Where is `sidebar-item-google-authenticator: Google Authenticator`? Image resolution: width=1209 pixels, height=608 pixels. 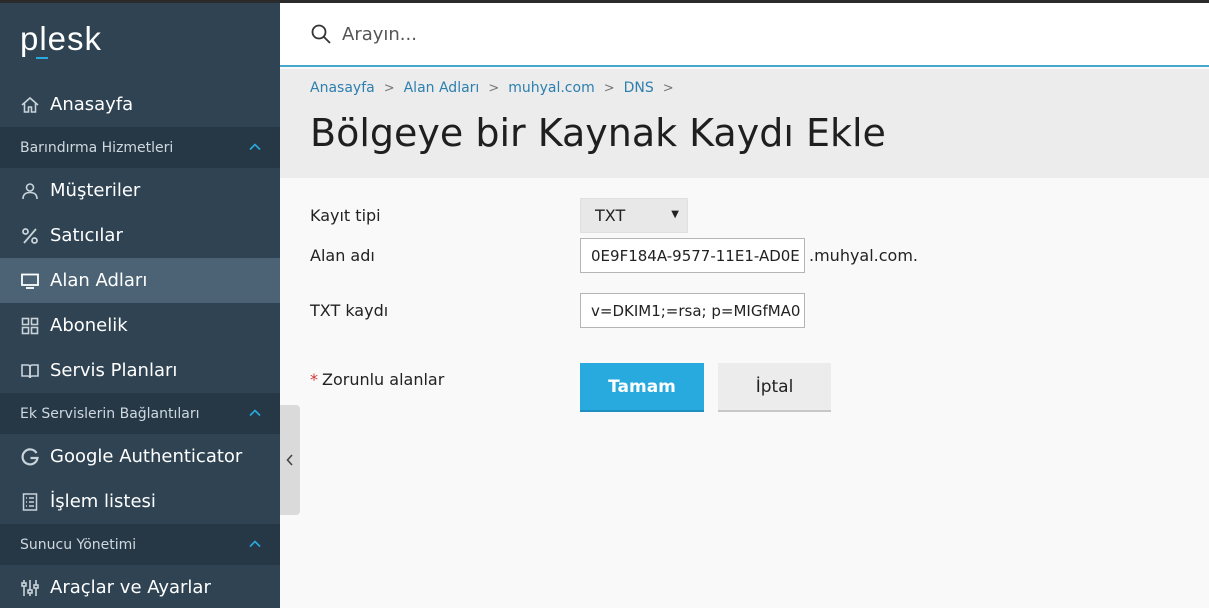
sidebar-item-google-authenticator: Google Authenticator is located at coordinates (140, 456).